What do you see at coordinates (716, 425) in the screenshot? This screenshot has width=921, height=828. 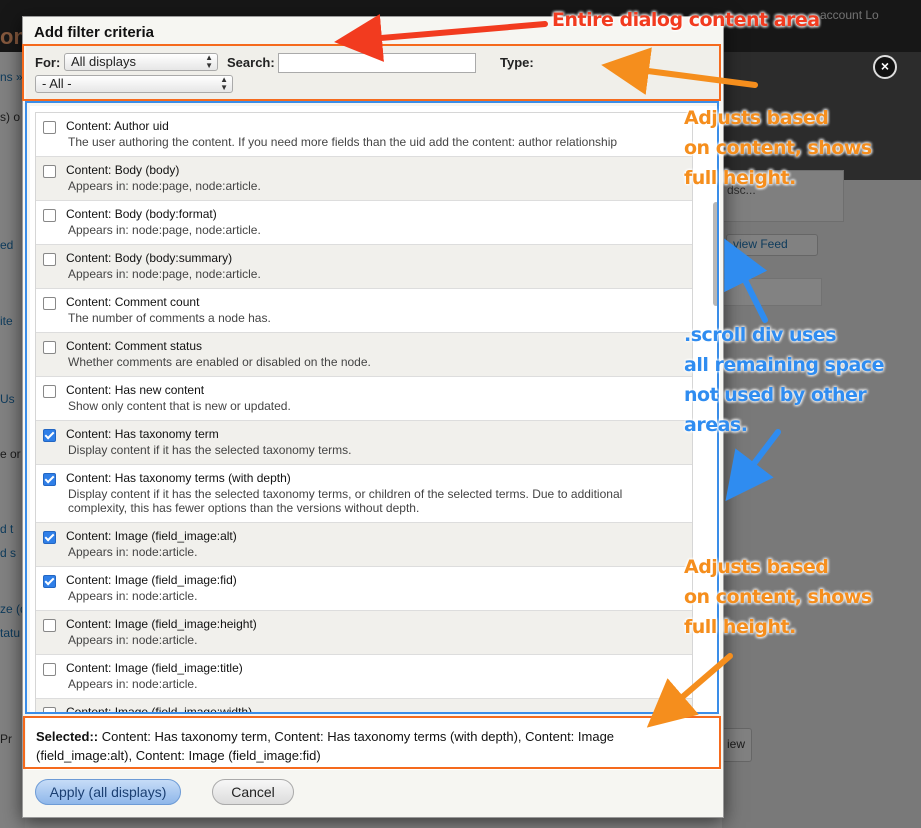 I see `annotation-line: areas.` at bounding box center [716, 425].